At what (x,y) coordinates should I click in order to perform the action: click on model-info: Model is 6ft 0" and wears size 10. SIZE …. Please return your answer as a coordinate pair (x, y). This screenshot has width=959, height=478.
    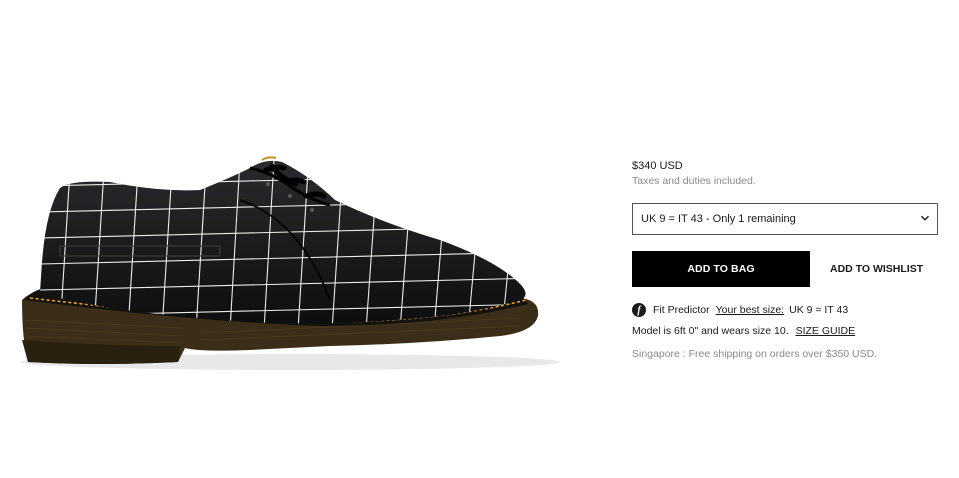
    Looking at the image, I should click on (787, 331).